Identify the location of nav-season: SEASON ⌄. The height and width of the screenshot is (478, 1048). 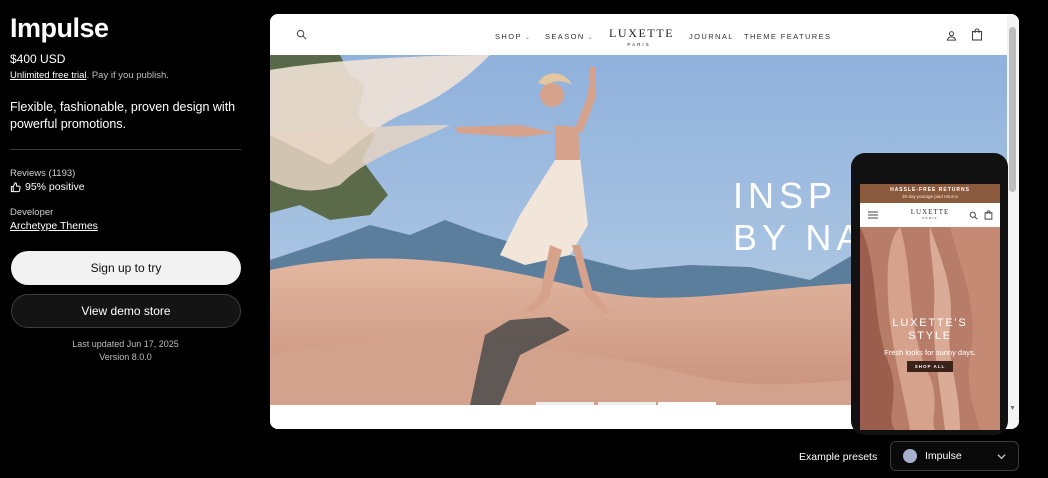
(569, 36).